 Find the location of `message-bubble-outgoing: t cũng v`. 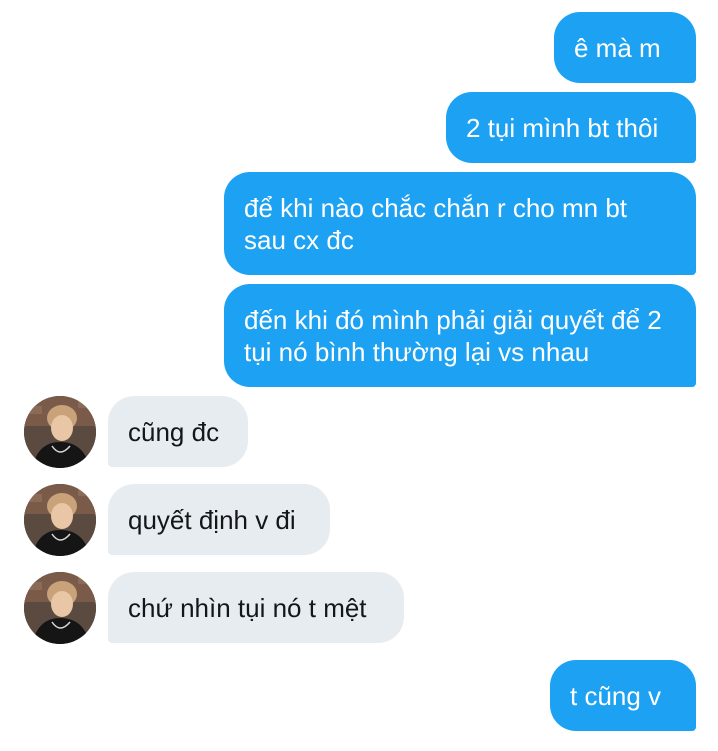

message-bubble-outgoing: t cũng v is located at coordinates (623, 695).